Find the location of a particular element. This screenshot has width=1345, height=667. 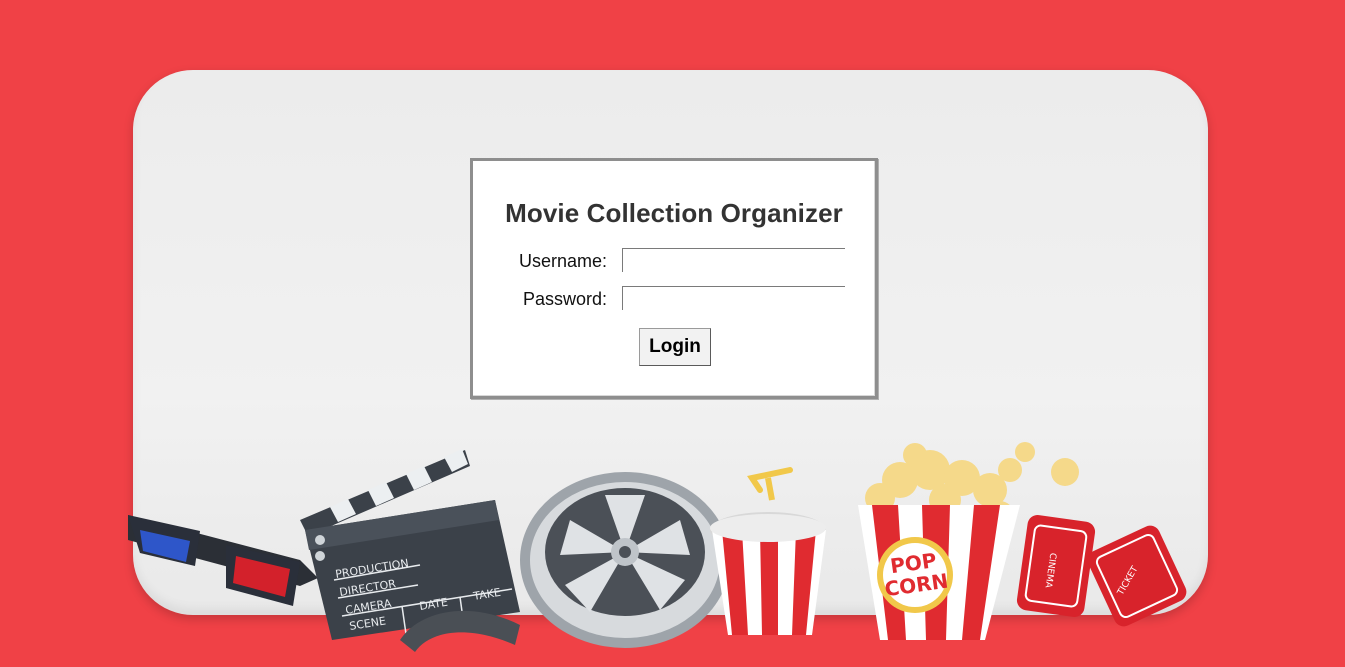

password-label: Password: is located at coordinates (564, 299).